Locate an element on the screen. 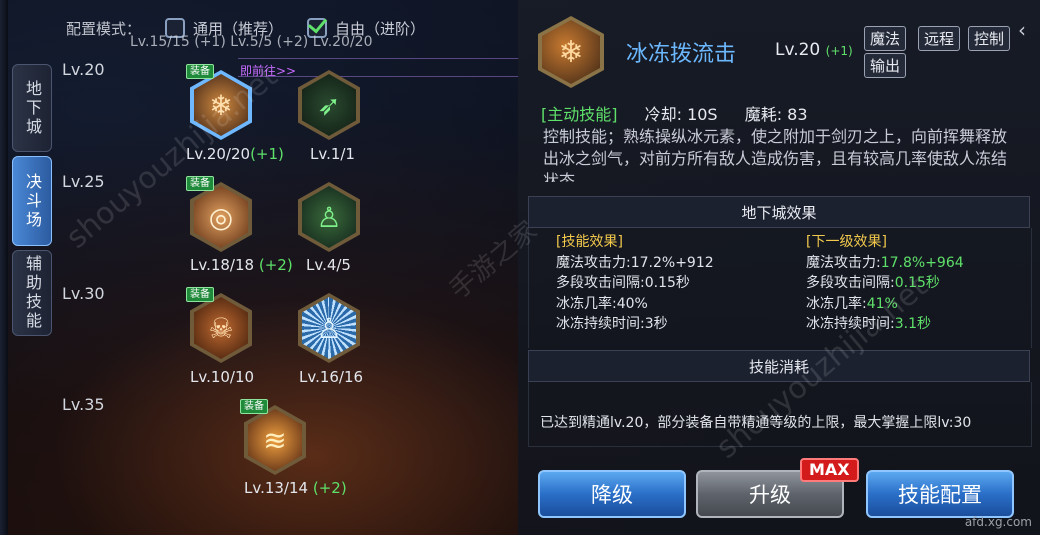 The image size is (1040, 535). next-effect-header: [下一级效果] is located at coordinates (846, 242).